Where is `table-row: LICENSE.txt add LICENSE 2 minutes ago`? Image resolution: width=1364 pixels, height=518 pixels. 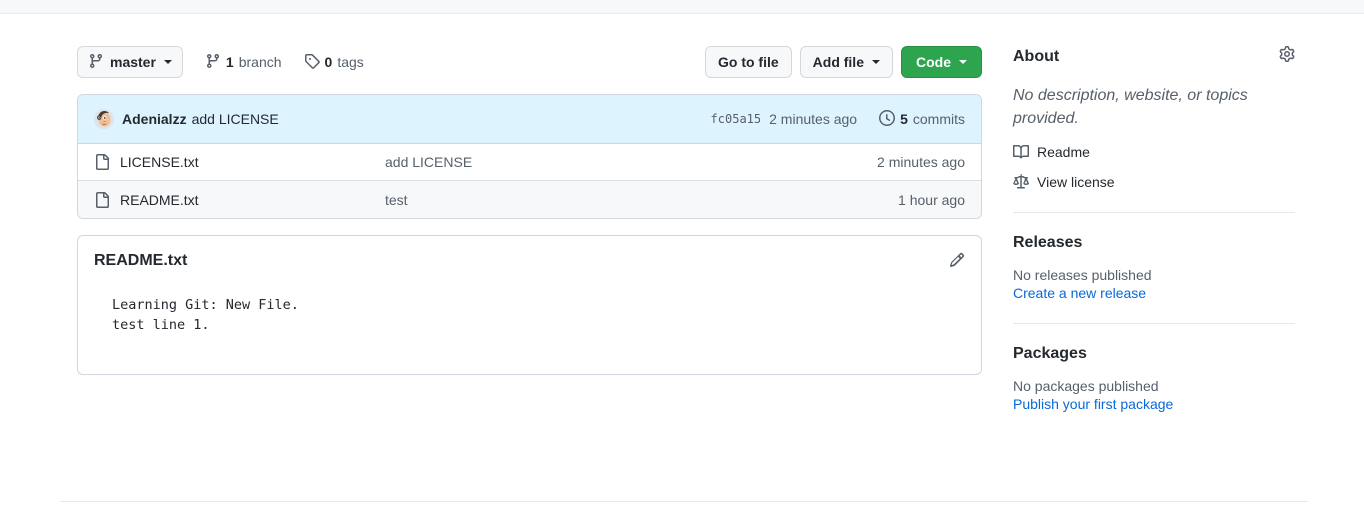 table-row: LICENSE.txt add LICENSE 2 minutes ago is located at coordinates (529, 162).